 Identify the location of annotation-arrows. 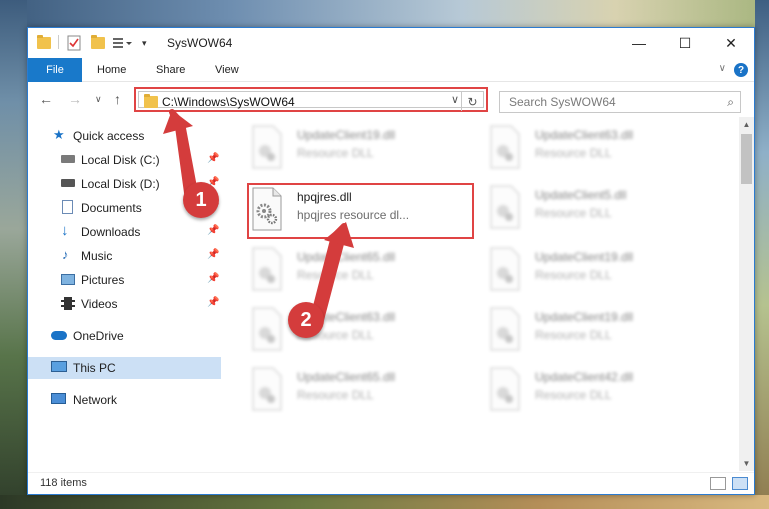
(258, 216).